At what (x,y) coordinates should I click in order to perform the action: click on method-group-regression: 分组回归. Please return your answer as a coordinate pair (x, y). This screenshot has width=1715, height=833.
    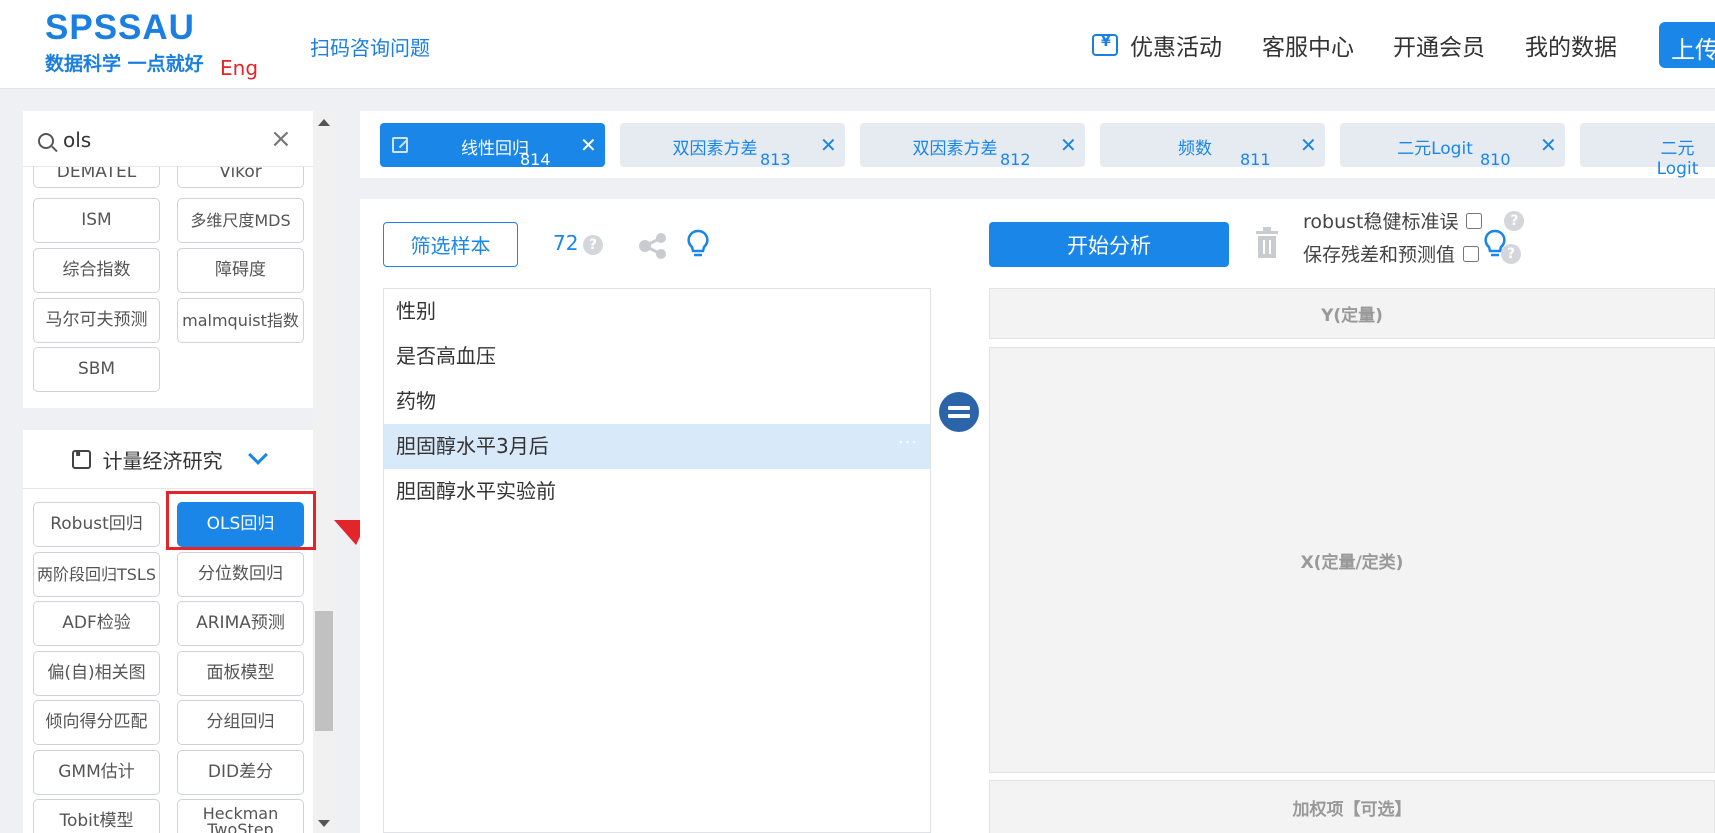
    Looking at the image, I should click on (240, 722).